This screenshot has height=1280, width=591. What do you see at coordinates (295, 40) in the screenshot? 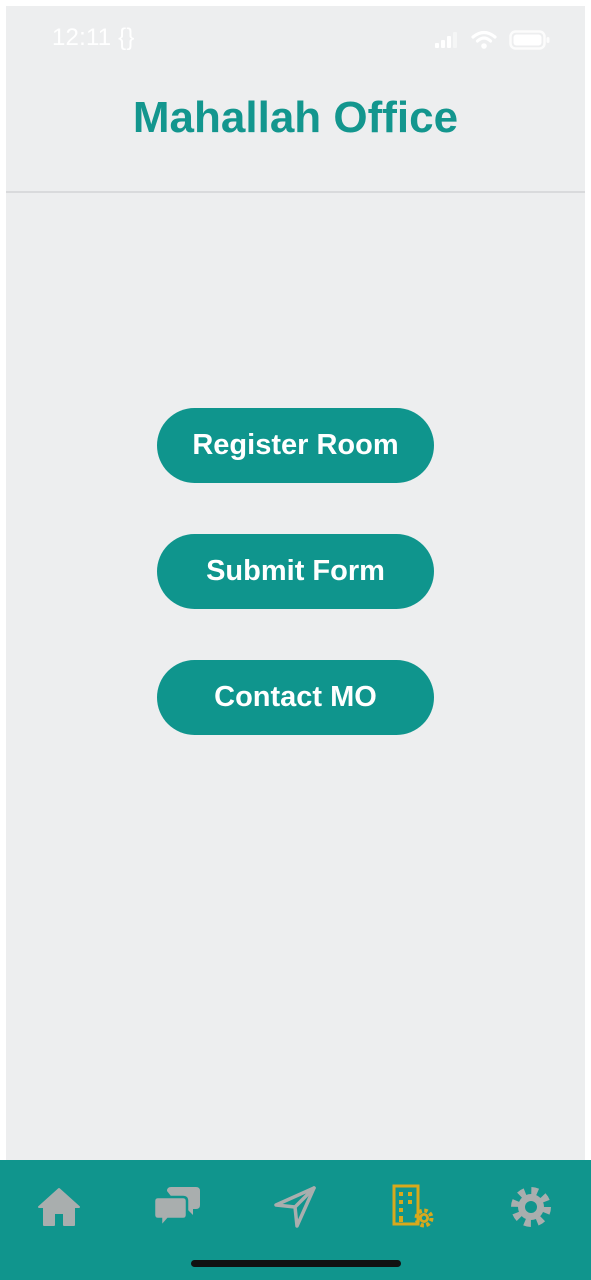
I see `status-bar: 12:11 {}` at bounding box center [295, 40].